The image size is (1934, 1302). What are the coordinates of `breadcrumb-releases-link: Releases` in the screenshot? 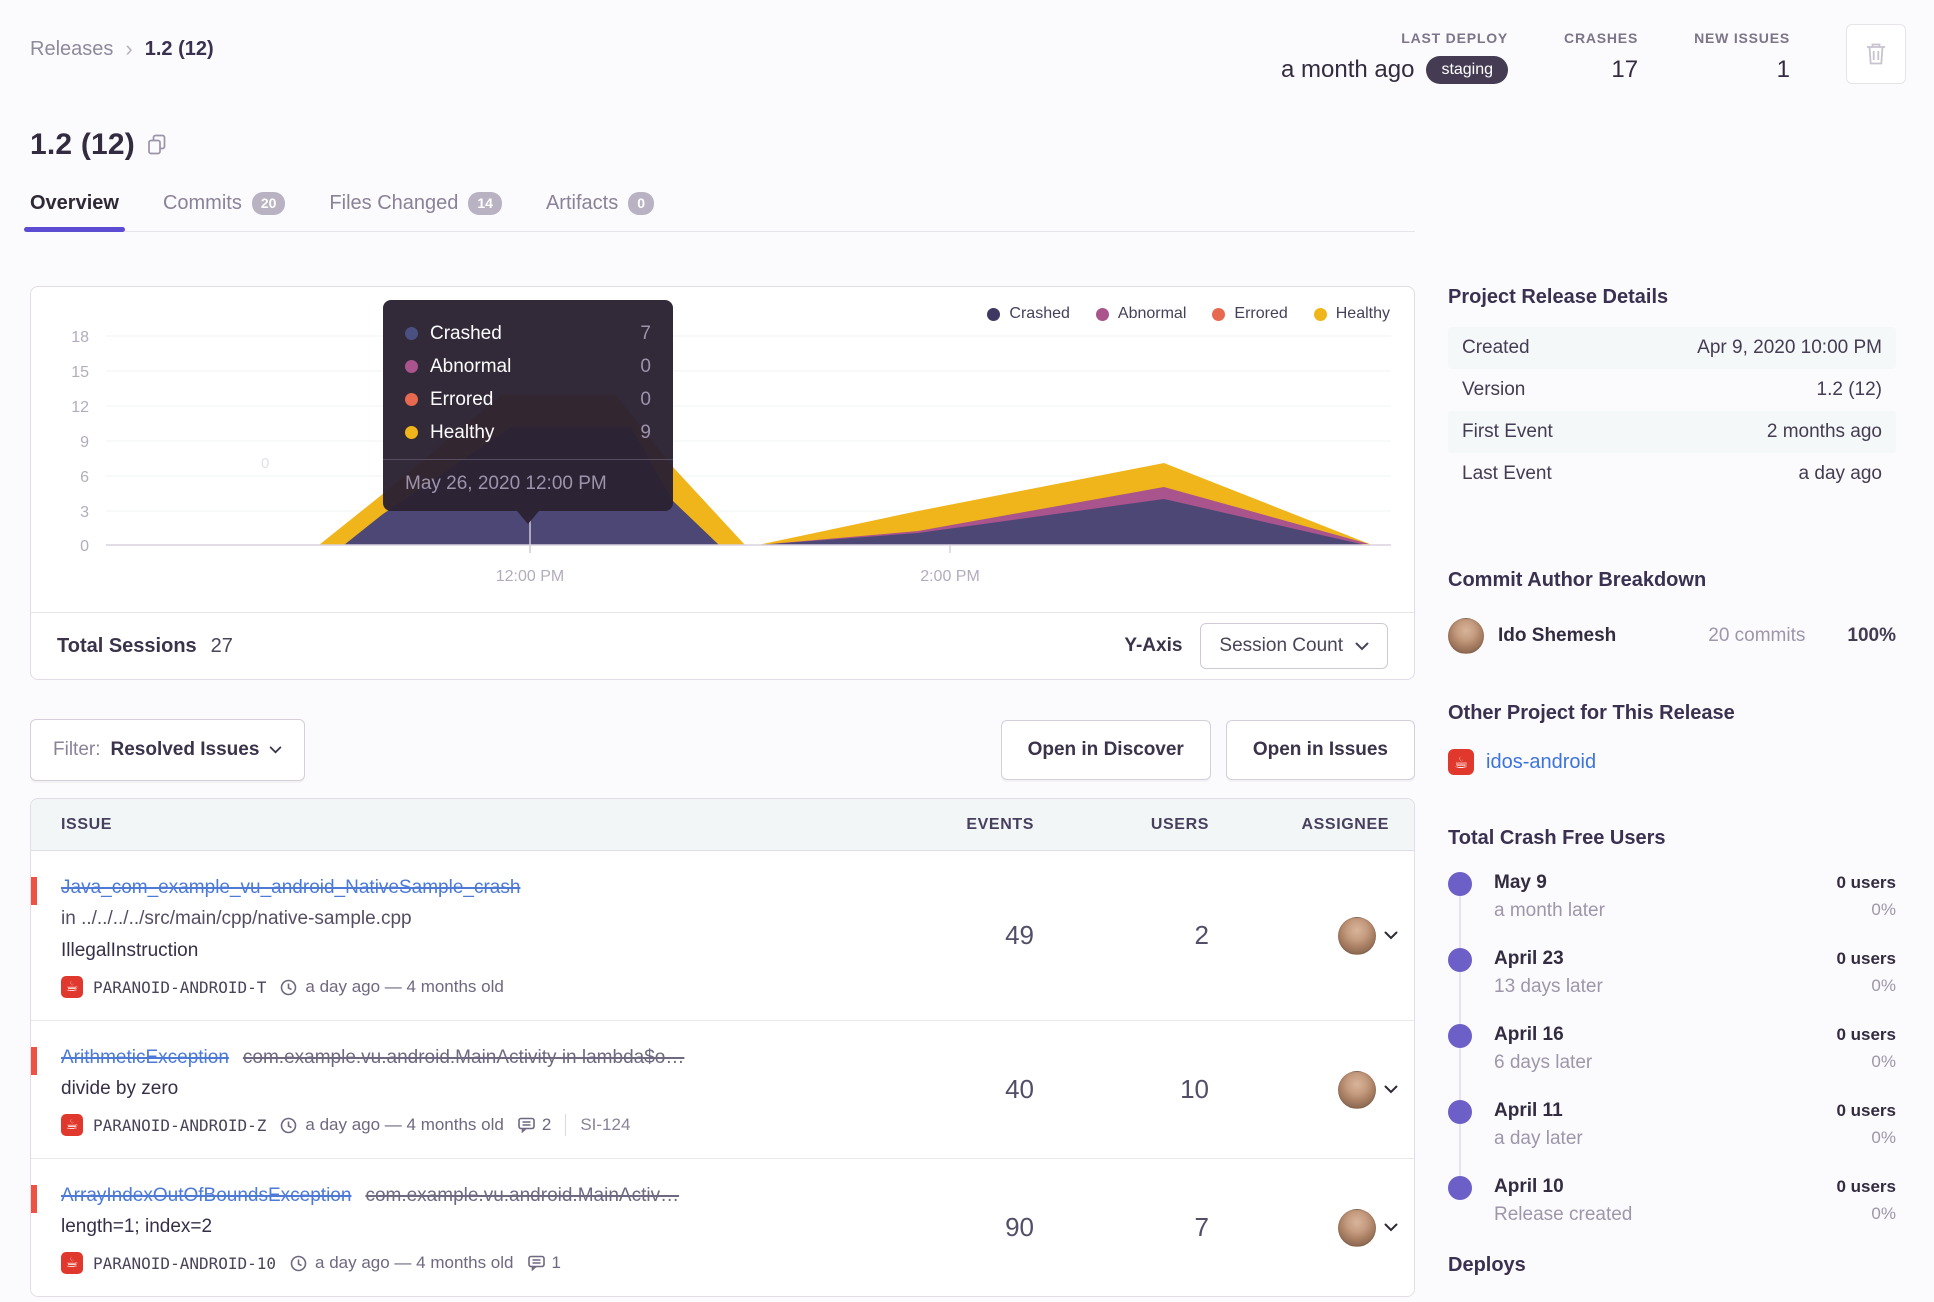 It's located at (71, 49).